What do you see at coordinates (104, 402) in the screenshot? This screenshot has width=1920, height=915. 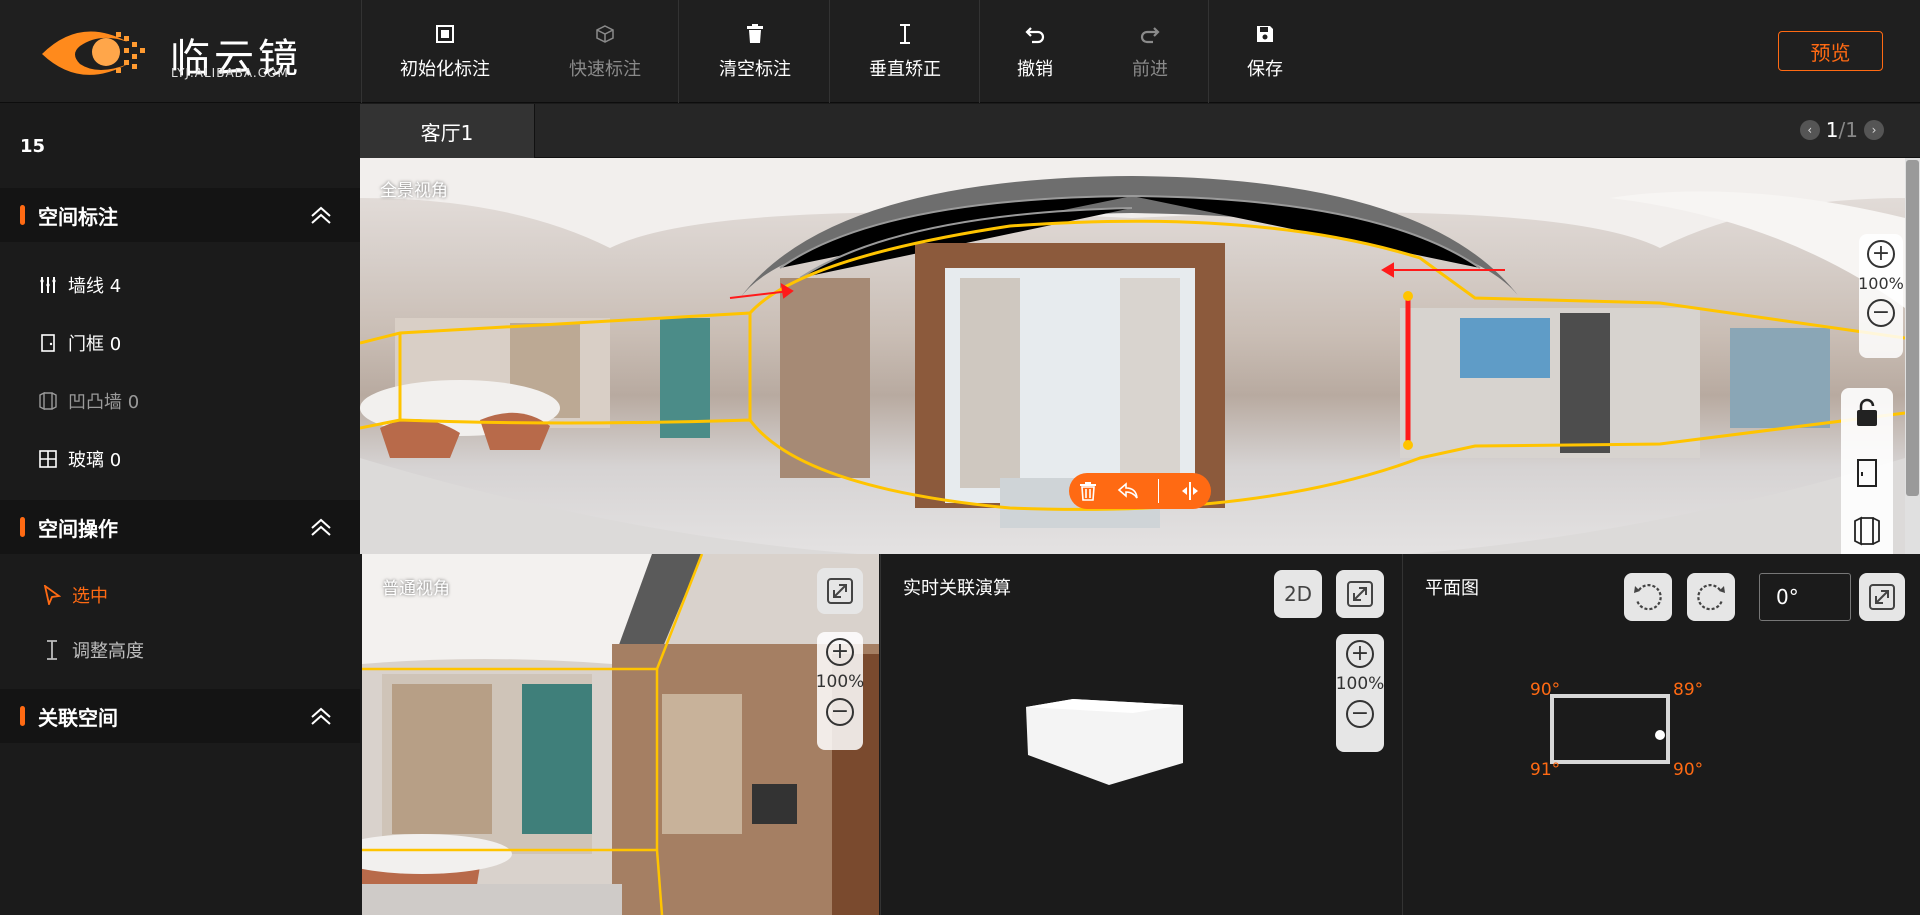 I see `sidebar-item-label: 凹凸墙 0` at bounding box center [104, 402].